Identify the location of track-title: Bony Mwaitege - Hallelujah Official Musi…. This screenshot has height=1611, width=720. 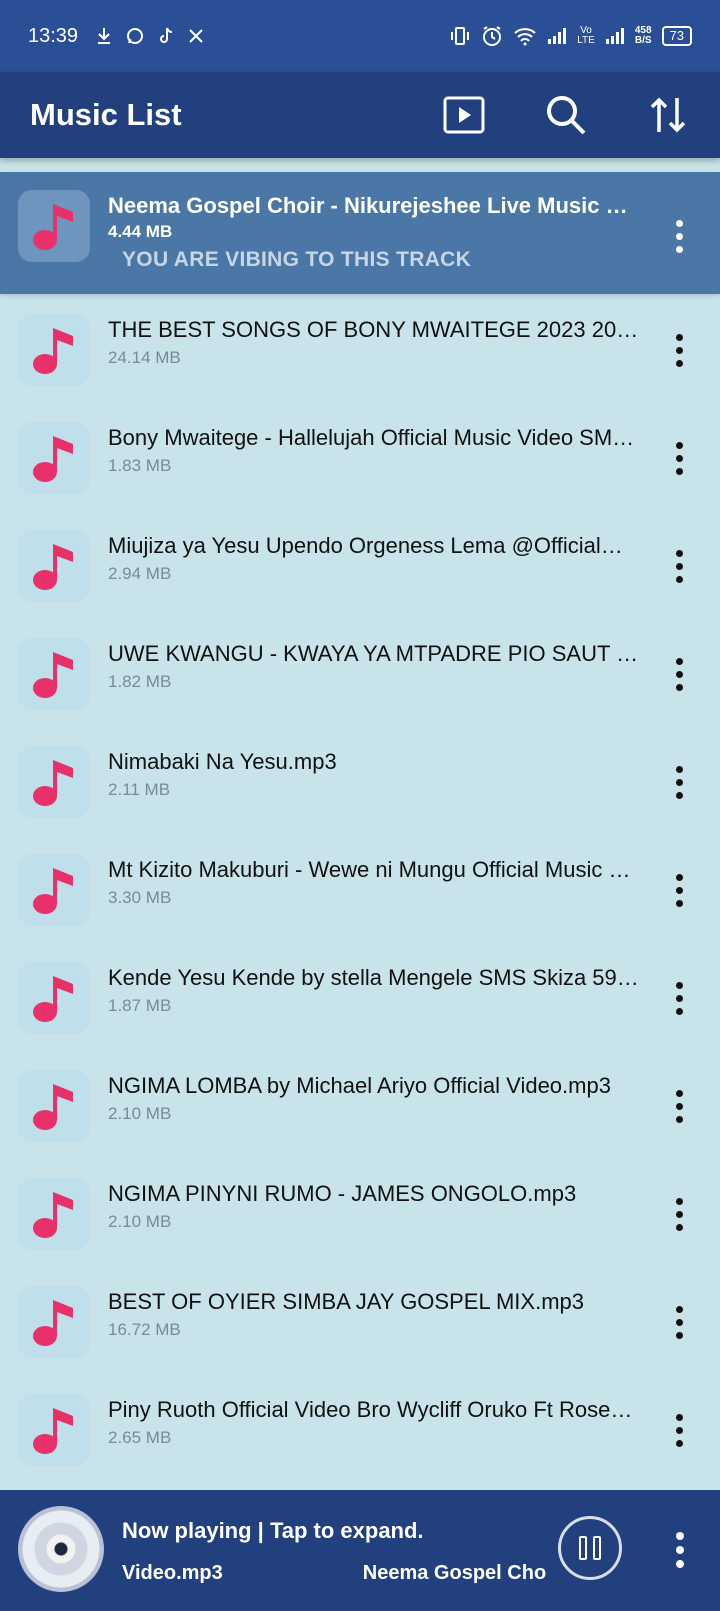
(371, 437).